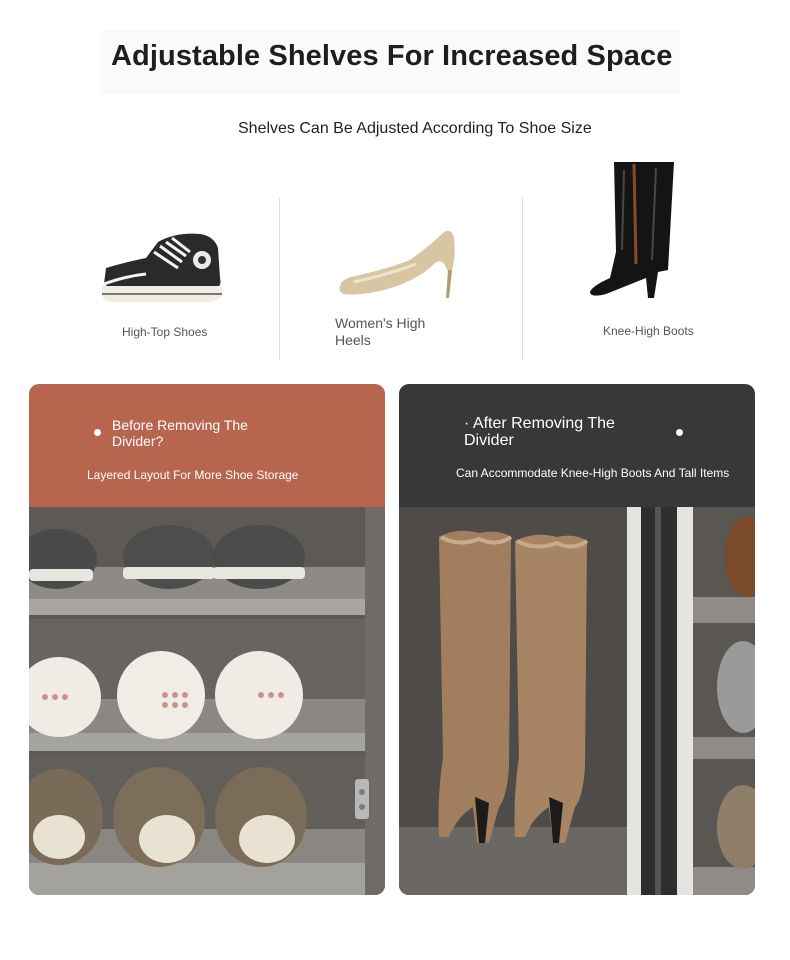 Image resolution: width=790 pixels, height=960 pixels. Describe the element at coordinates (380, 331) in the screenshot. I see `shoe-type-label: Women's High Heels` at that location.